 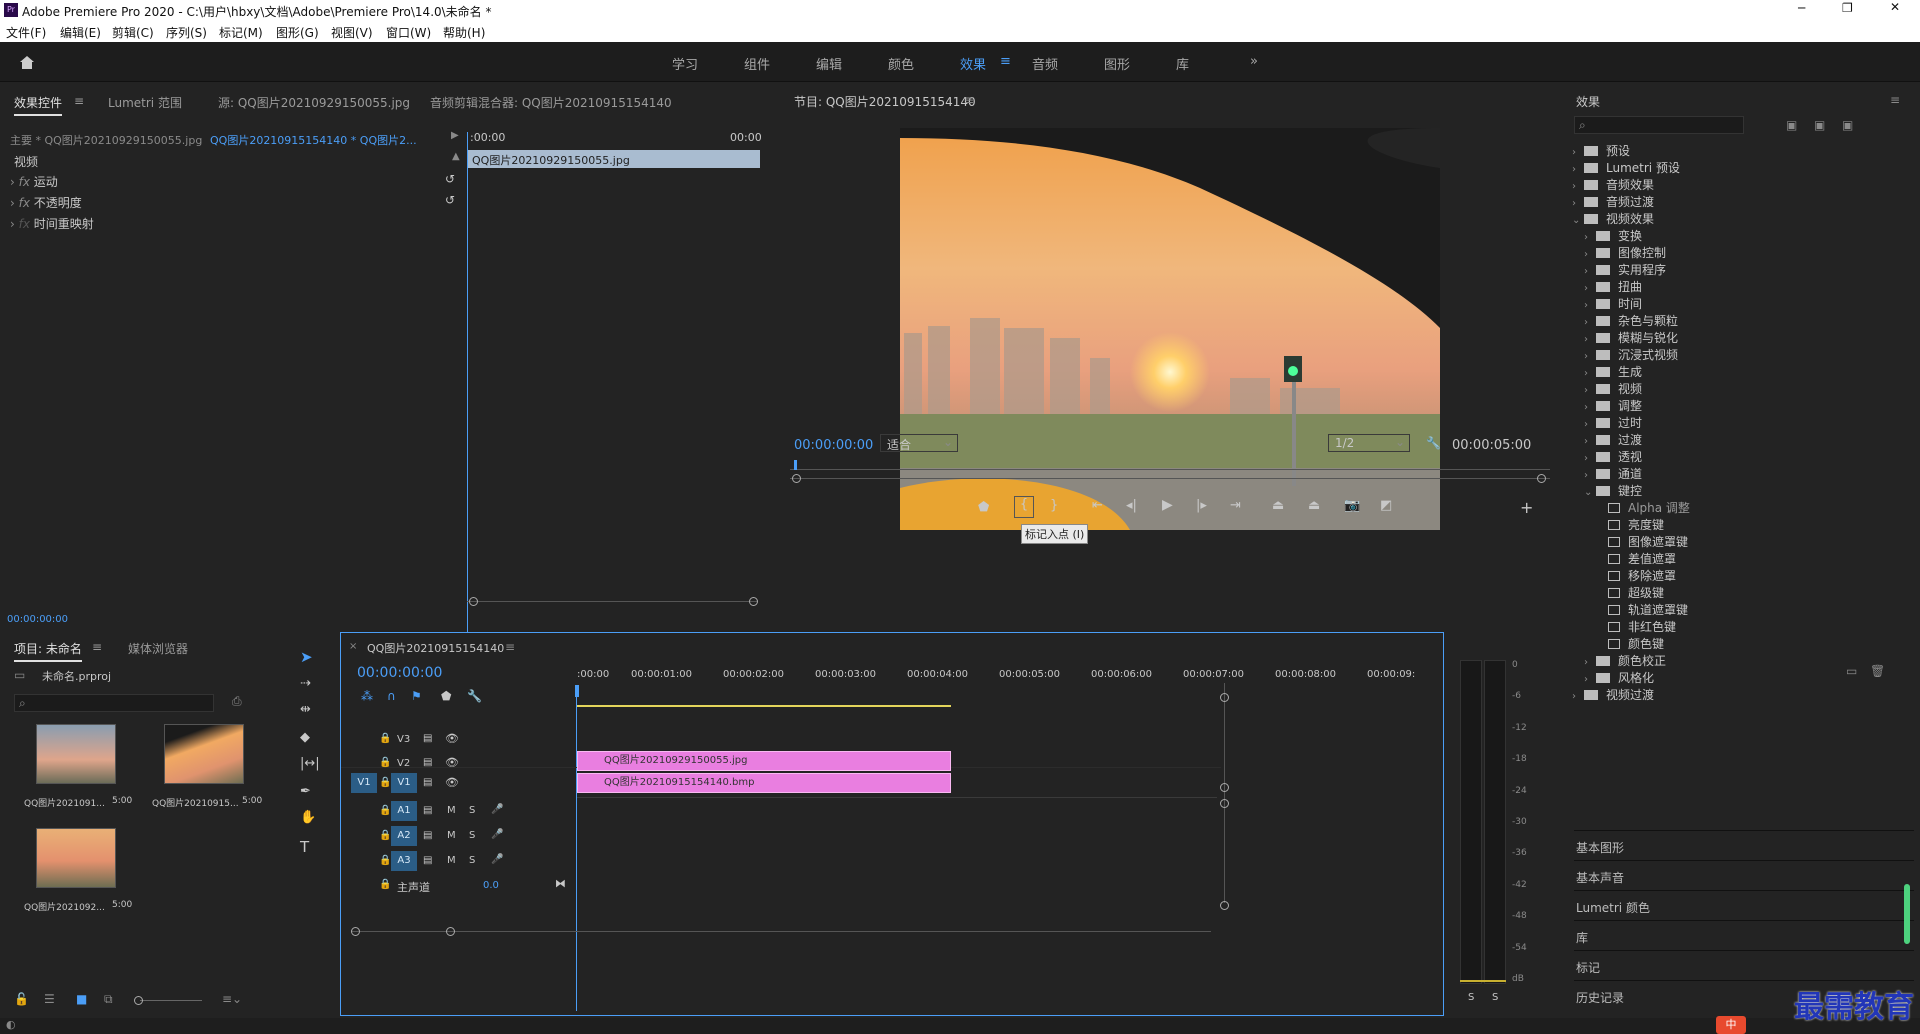 What do you see at coordinates (450, 931) in the screenshot?
I see `h-scroll-right` at bounding box center [450, 931].